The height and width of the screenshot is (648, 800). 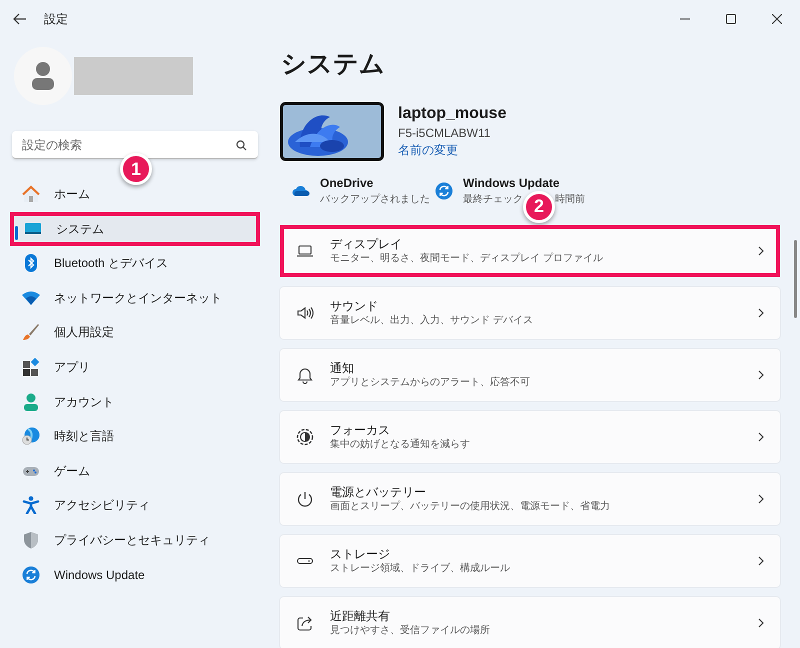 I want to click on search-field: 設定の検索, so click(x=135, y=145).